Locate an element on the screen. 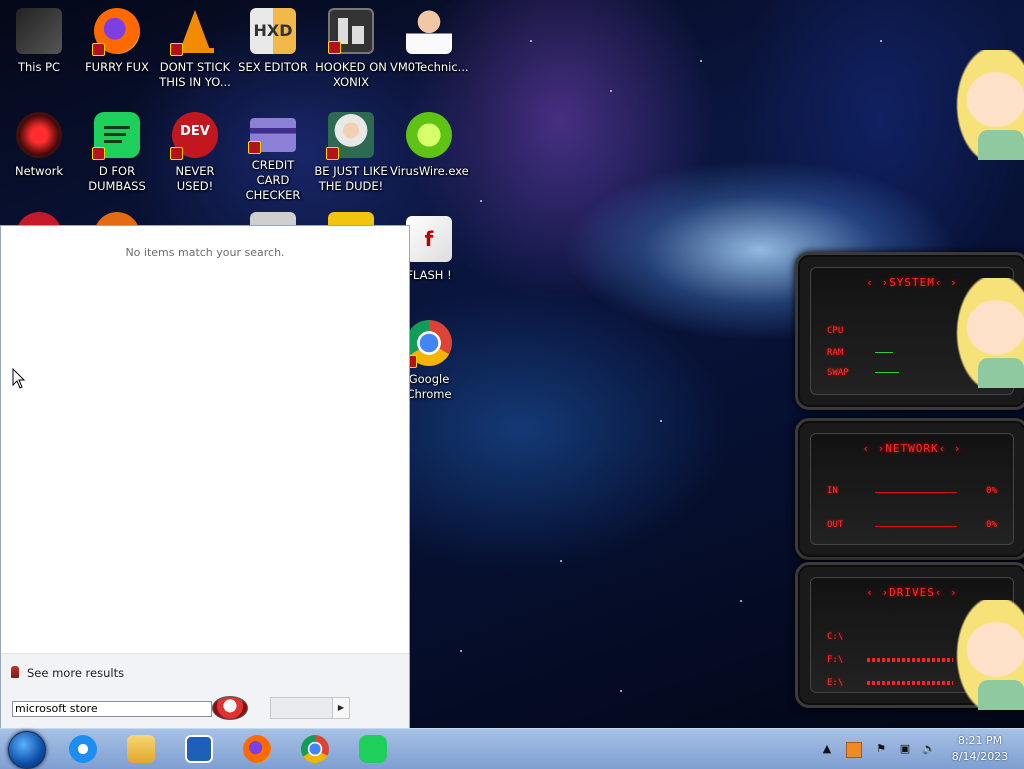 This screenshot has width=1024, height=769. desktop-icon-label: This PC is located at coordinates (39, 67).